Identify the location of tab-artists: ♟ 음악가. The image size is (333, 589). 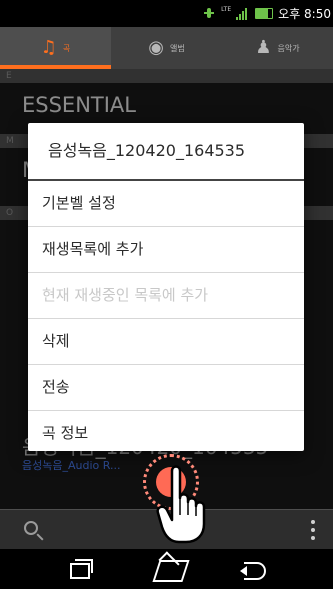
(277, 48).